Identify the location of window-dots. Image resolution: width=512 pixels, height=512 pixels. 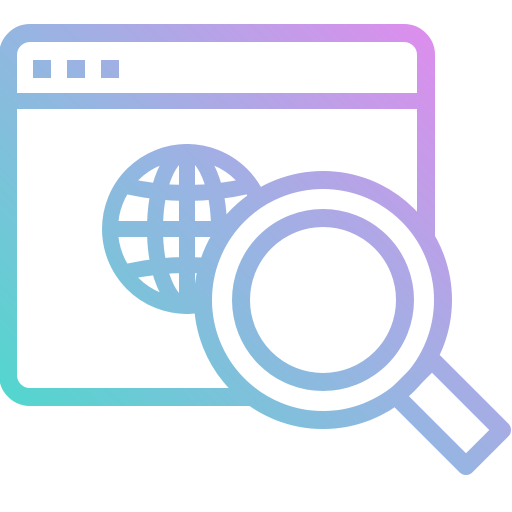
(76, 69).